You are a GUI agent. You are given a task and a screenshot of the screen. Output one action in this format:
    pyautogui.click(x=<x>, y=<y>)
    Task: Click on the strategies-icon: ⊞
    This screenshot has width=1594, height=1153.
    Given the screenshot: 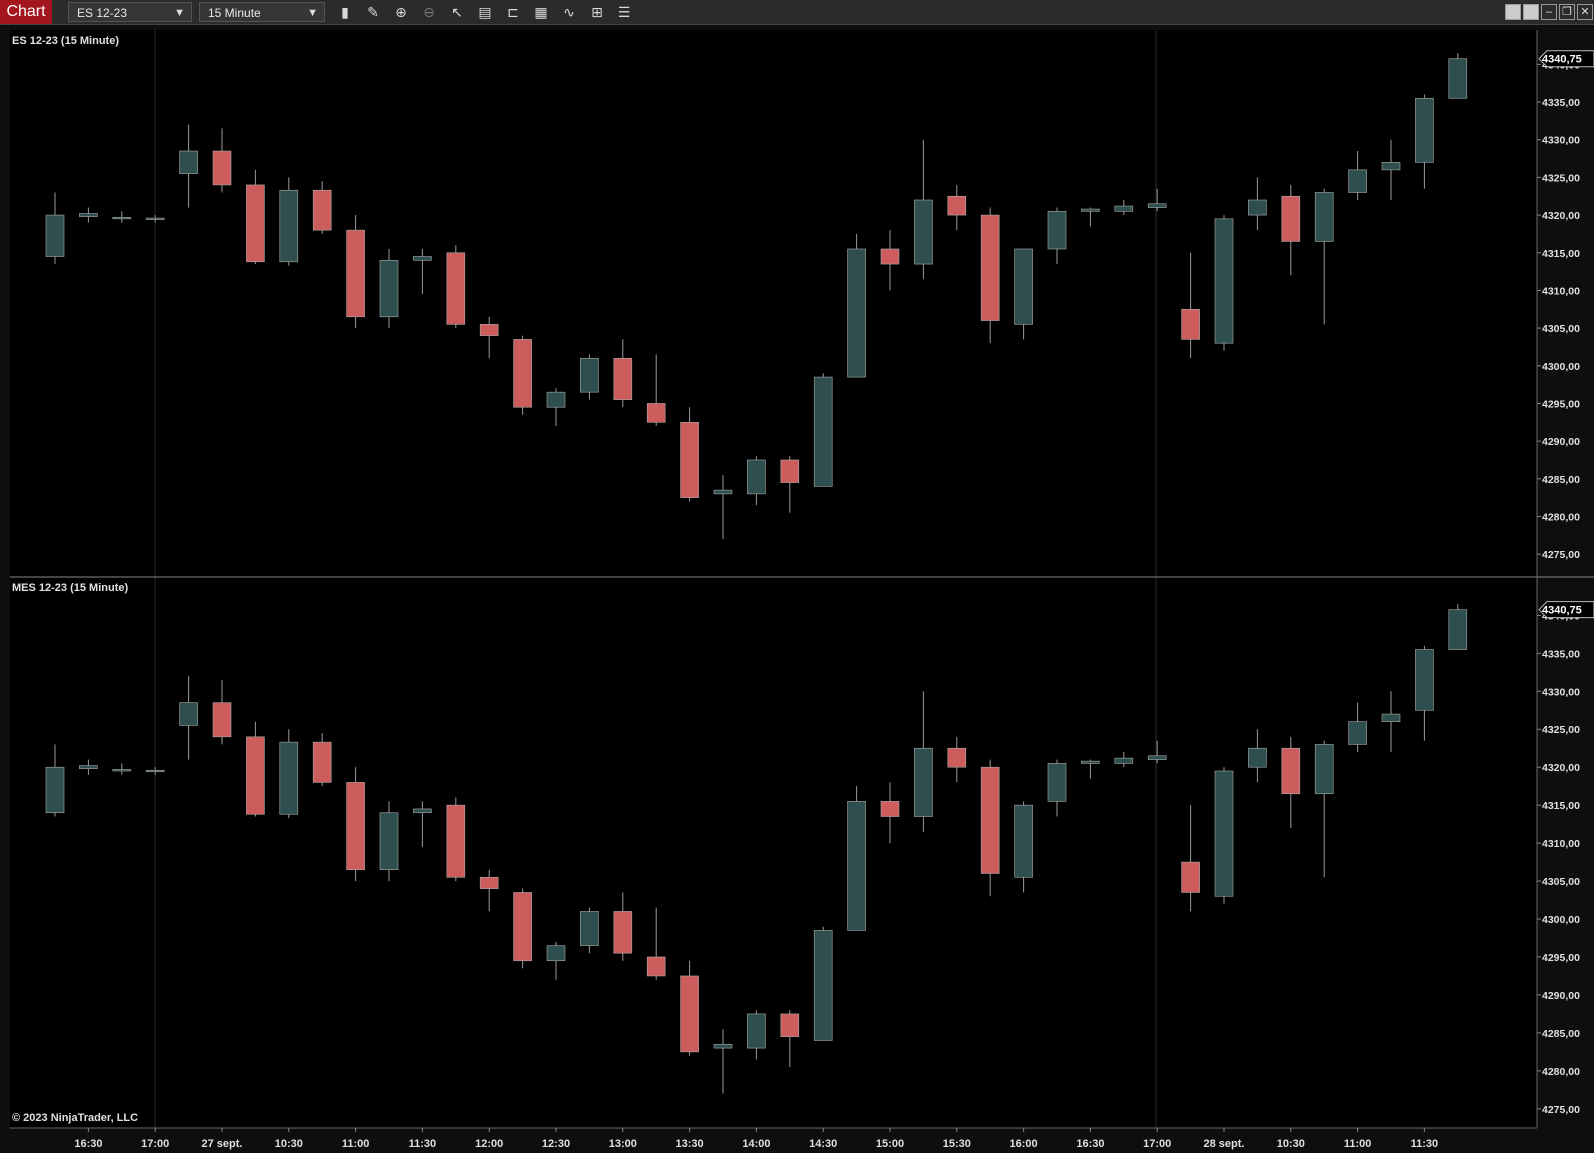 What is the action you would take?
    pyautogui.click(x=597, y=12)
    